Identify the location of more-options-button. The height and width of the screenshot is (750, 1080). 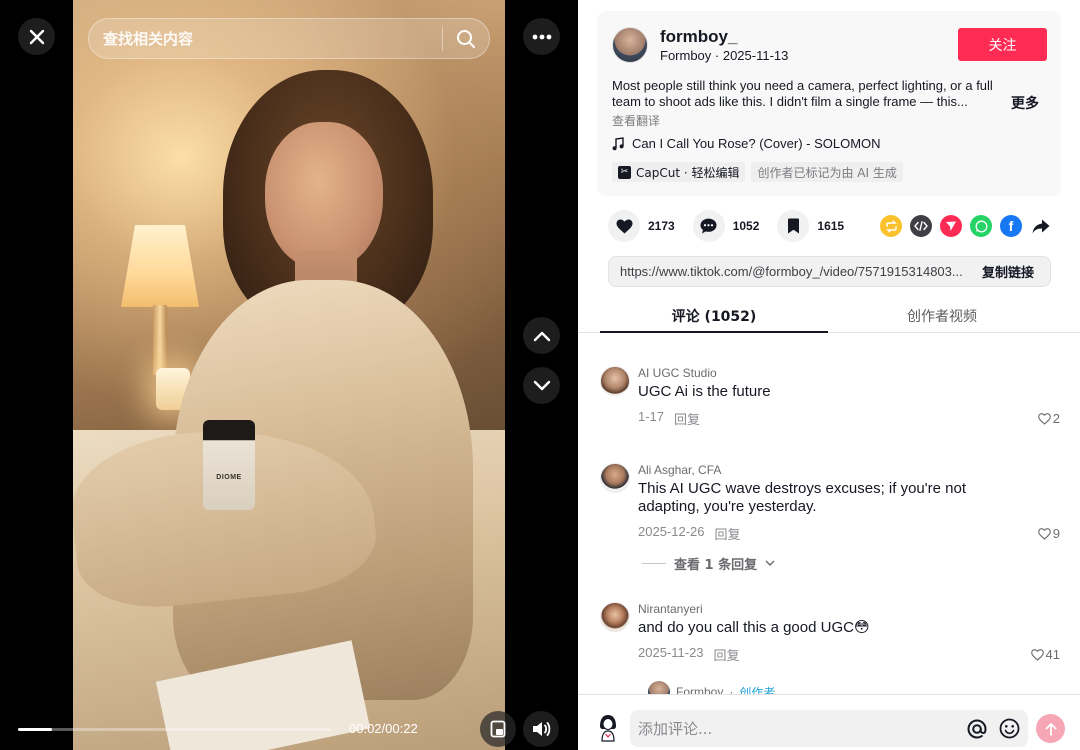
(541, 36).